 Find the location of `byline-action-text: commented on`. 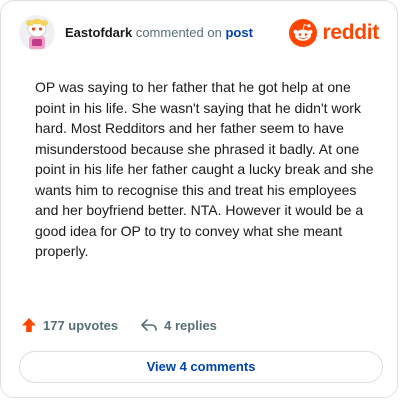

byline-action-text: commented on is located at coordinates (178, 32).